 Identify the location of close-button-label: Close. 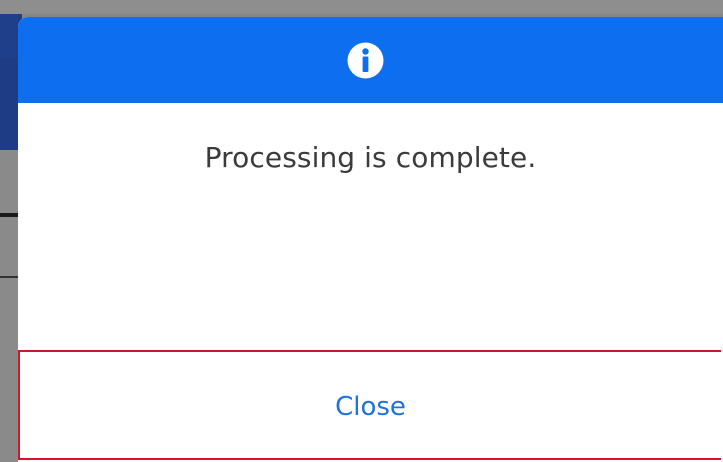
(370, 407).